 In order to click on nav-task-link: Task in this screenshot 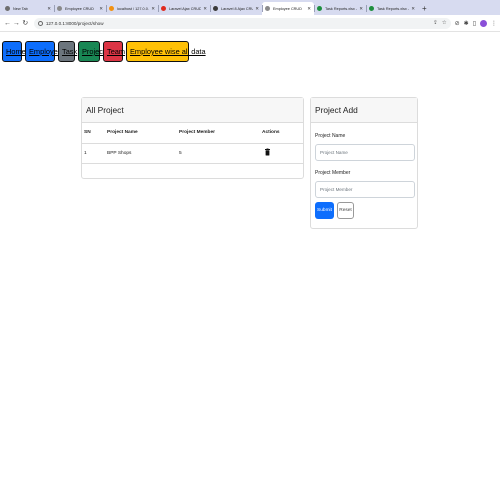, I will do `click(67, 51)`.